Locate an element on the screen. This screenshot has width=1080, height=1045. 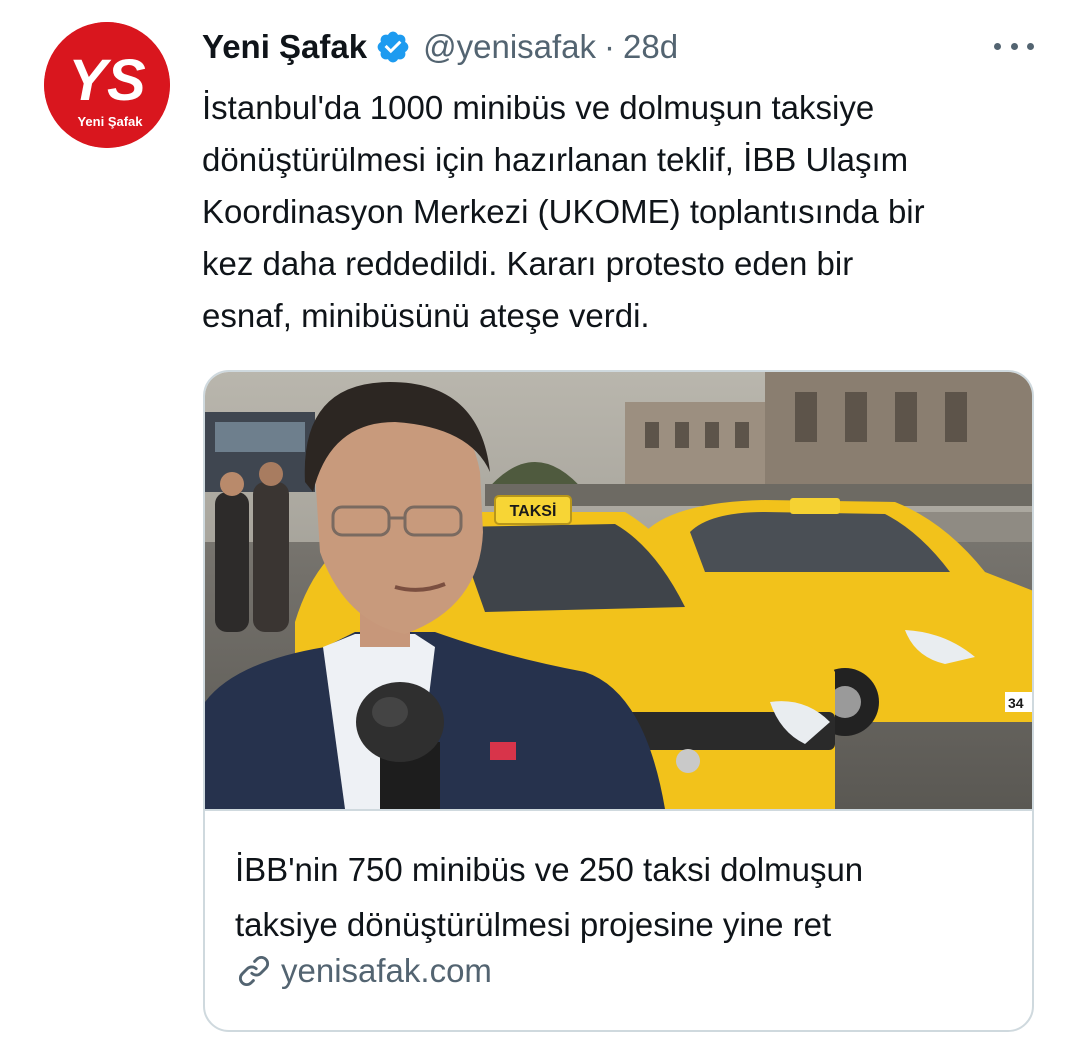
more-horizontal-icon is located at coordinates (1014, 46).